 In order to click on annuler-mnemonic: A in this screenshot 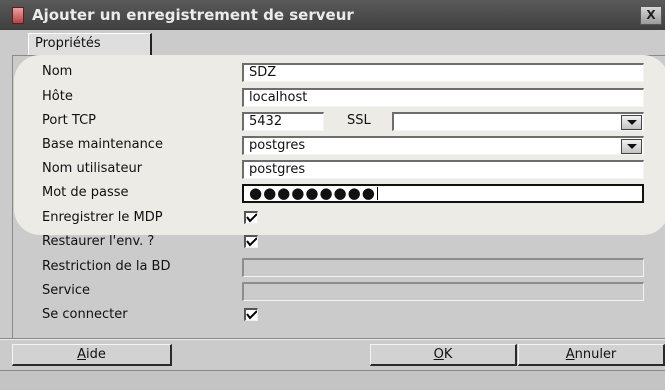, I will do `click(570, 354)`.